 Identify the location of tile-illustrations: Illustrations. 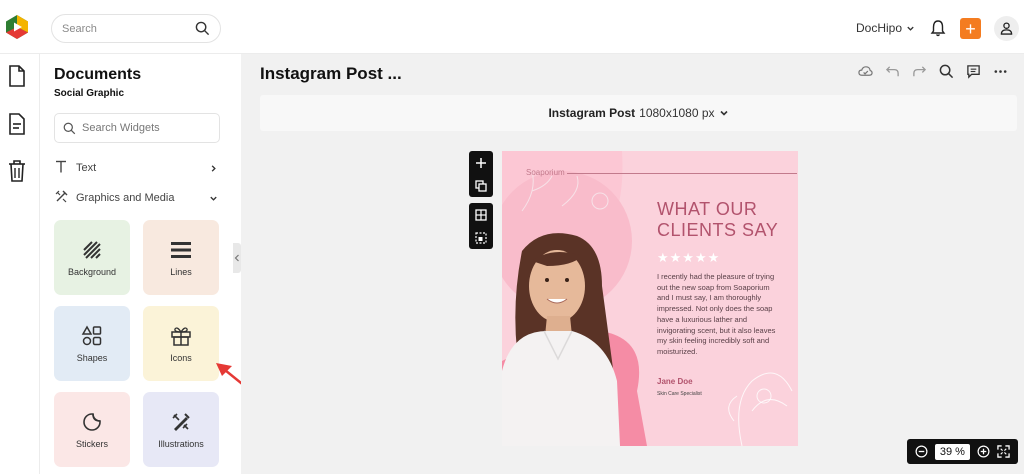
(181, 429).